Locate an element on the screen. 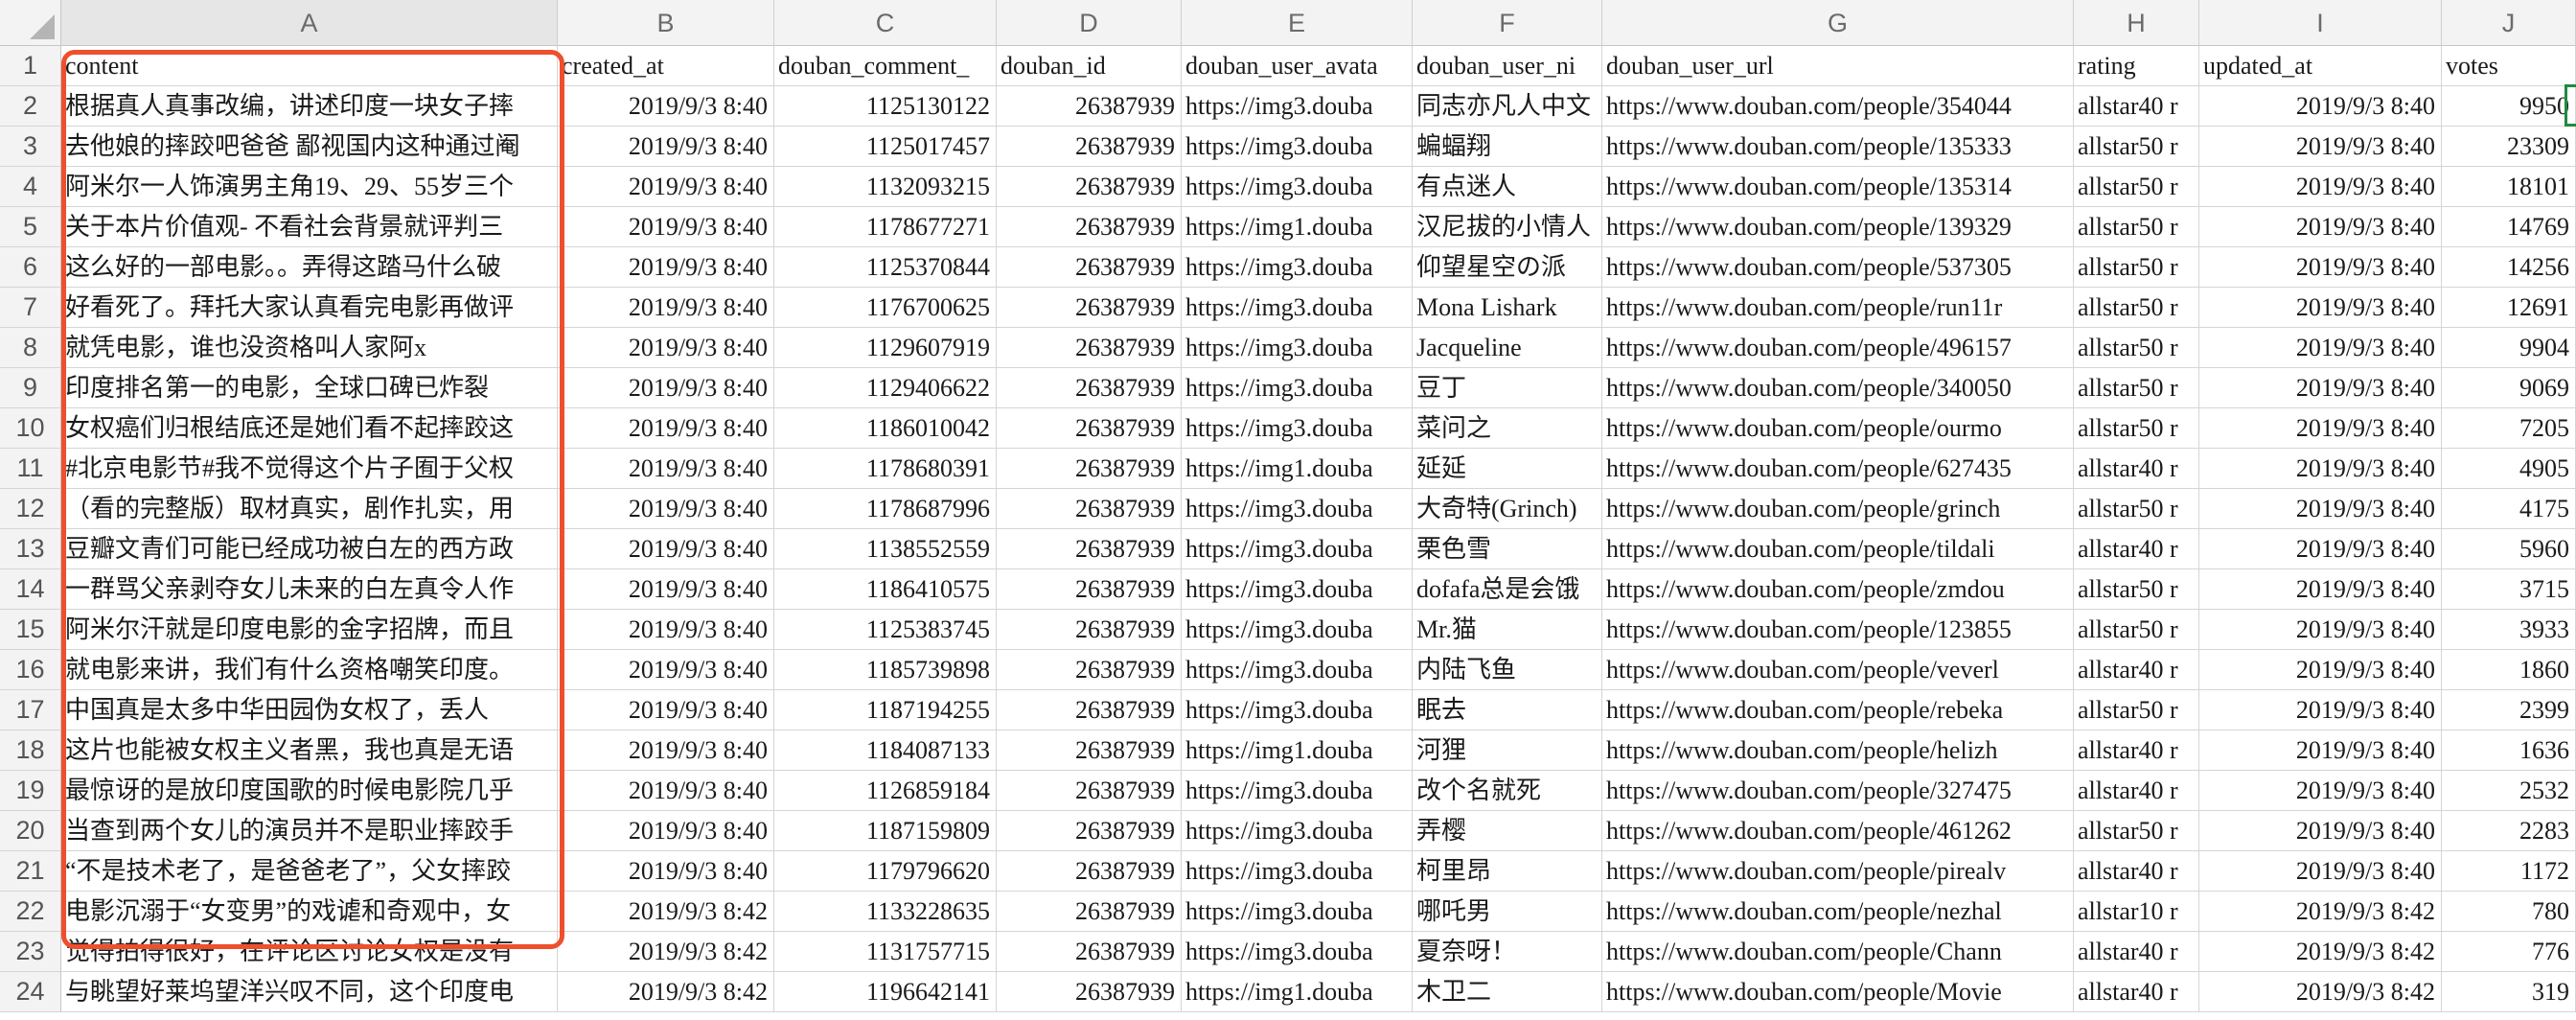 Image resolution: width=2576 pixels, height=1020 pixels. data-cell: 女权癌们归根结底还是她们看不起摔跤这 is located at coordinates (309, 428).